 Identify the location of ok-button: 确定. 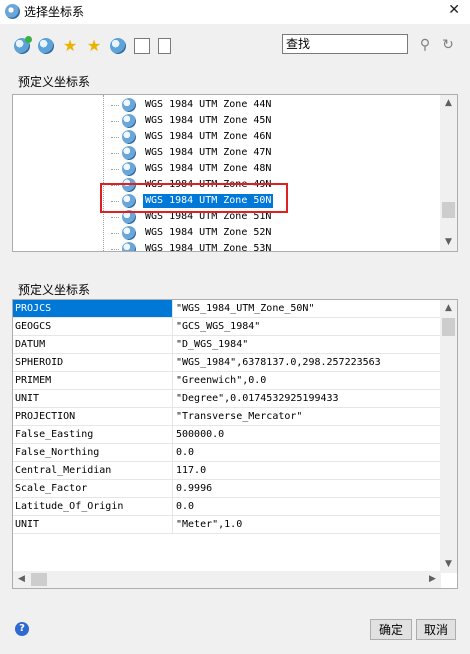
(391, 629).